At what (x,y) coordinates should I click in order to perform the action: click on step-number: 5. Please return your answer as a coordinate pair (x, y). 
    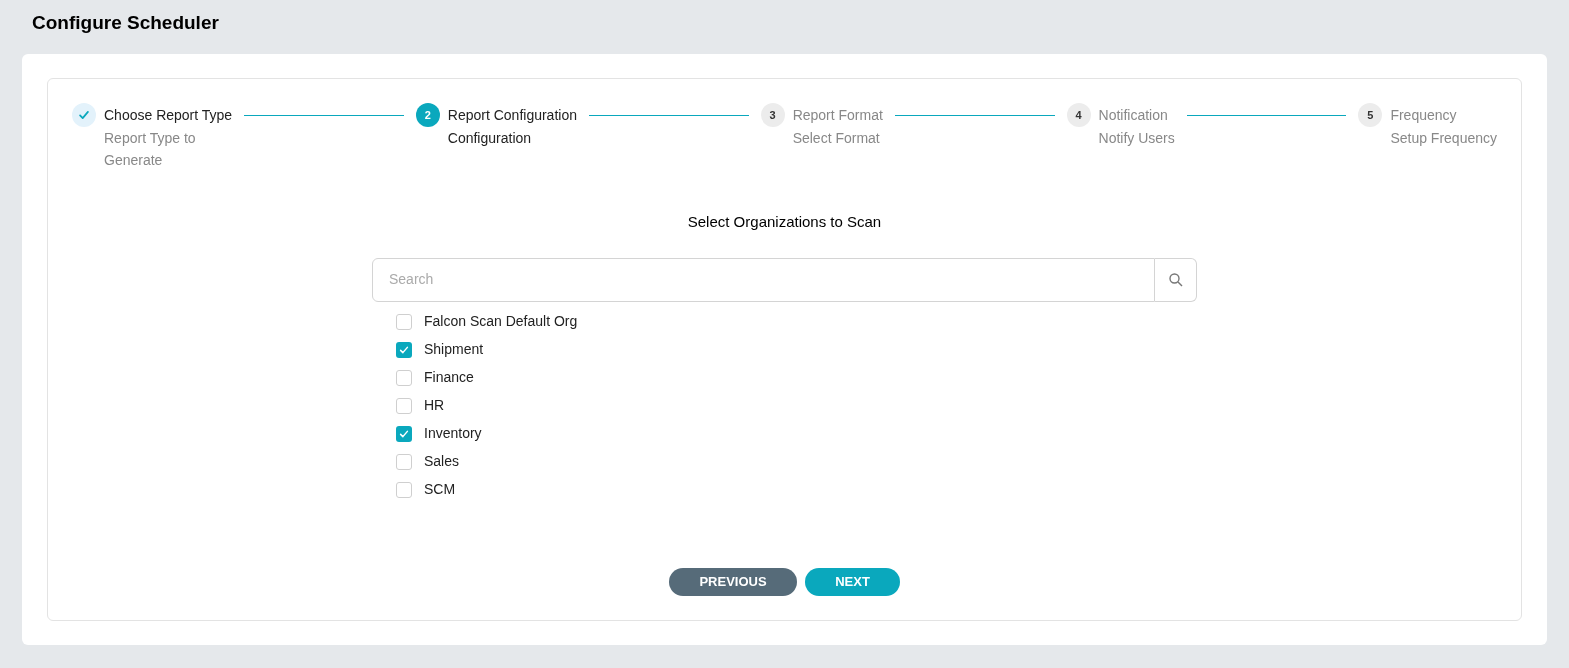
    Looking at the image, I should click on (1370, 115).